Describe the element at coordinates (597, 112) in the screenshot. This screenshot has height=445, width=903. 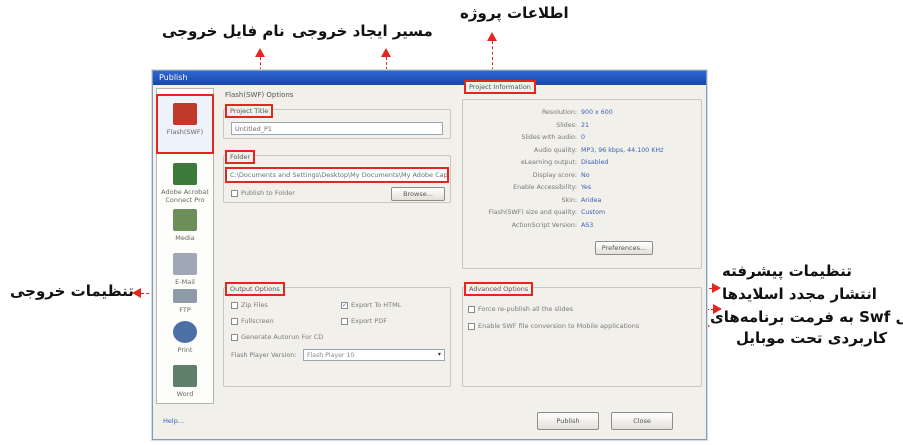
I see `project-info-value: 900 x 600` at that location.